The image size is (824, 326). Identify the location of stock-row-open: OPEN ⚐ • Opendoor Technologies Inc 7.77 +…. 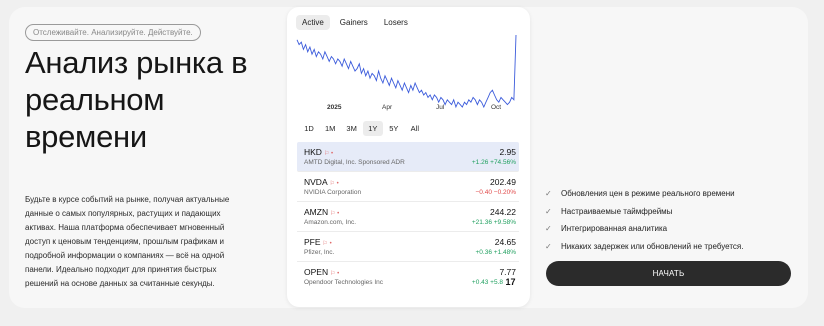
(408, 277).